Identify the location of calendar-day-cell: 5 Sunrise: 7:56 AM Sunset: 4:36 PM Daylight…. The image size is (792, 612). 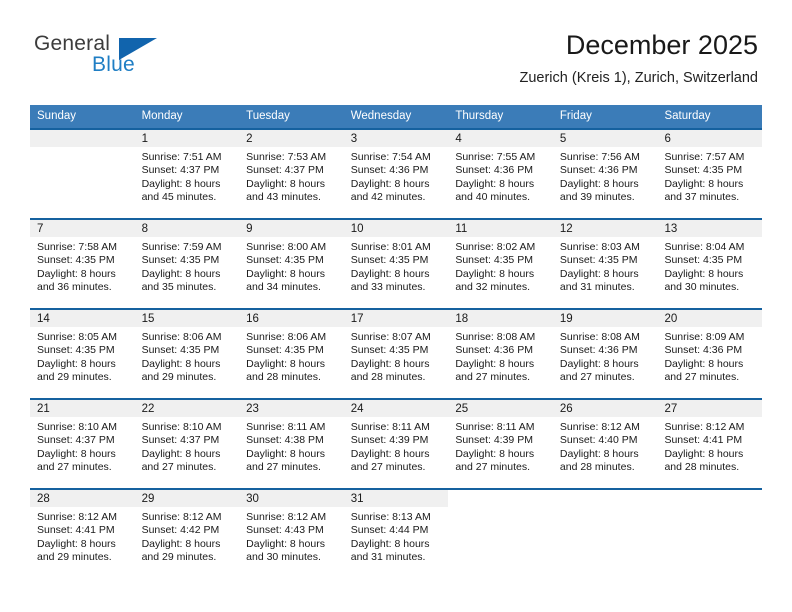
(605, 174).